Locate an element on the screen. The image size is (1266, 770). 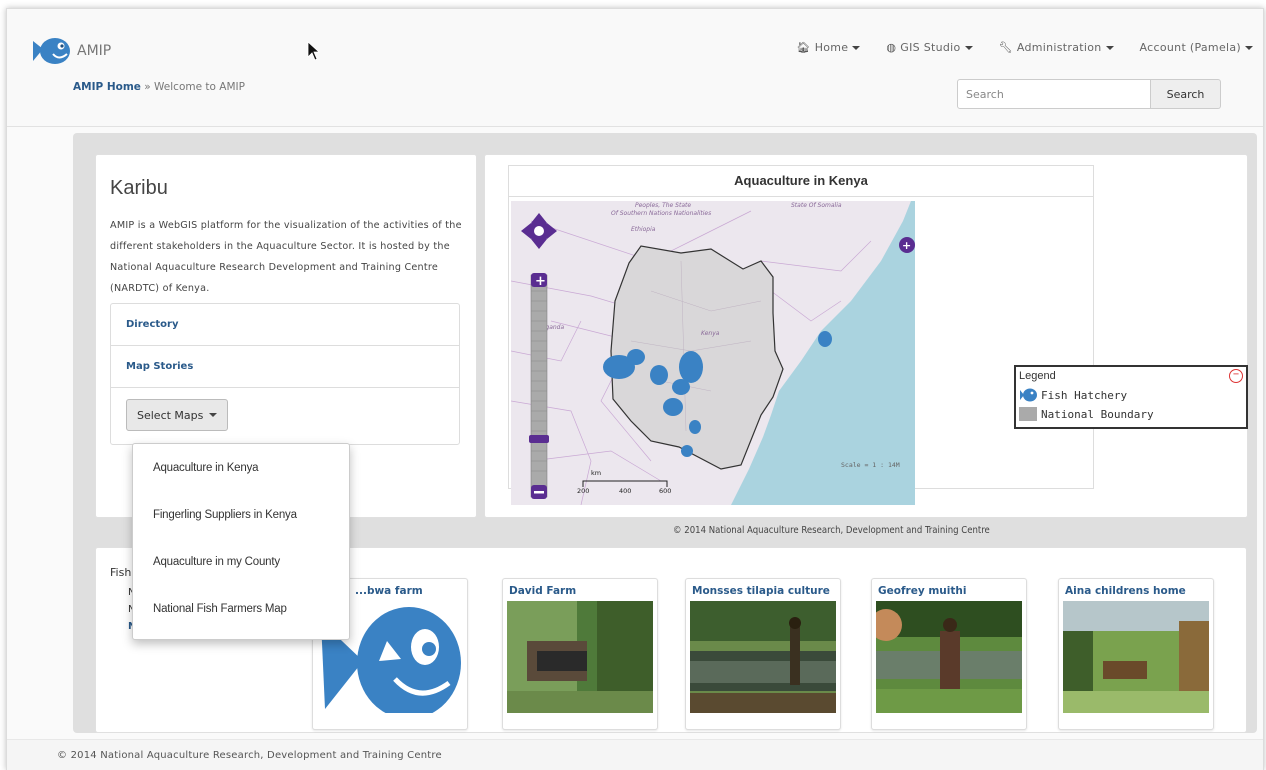
map-stories-link: Map Stories is located at coordinates (285, 367).